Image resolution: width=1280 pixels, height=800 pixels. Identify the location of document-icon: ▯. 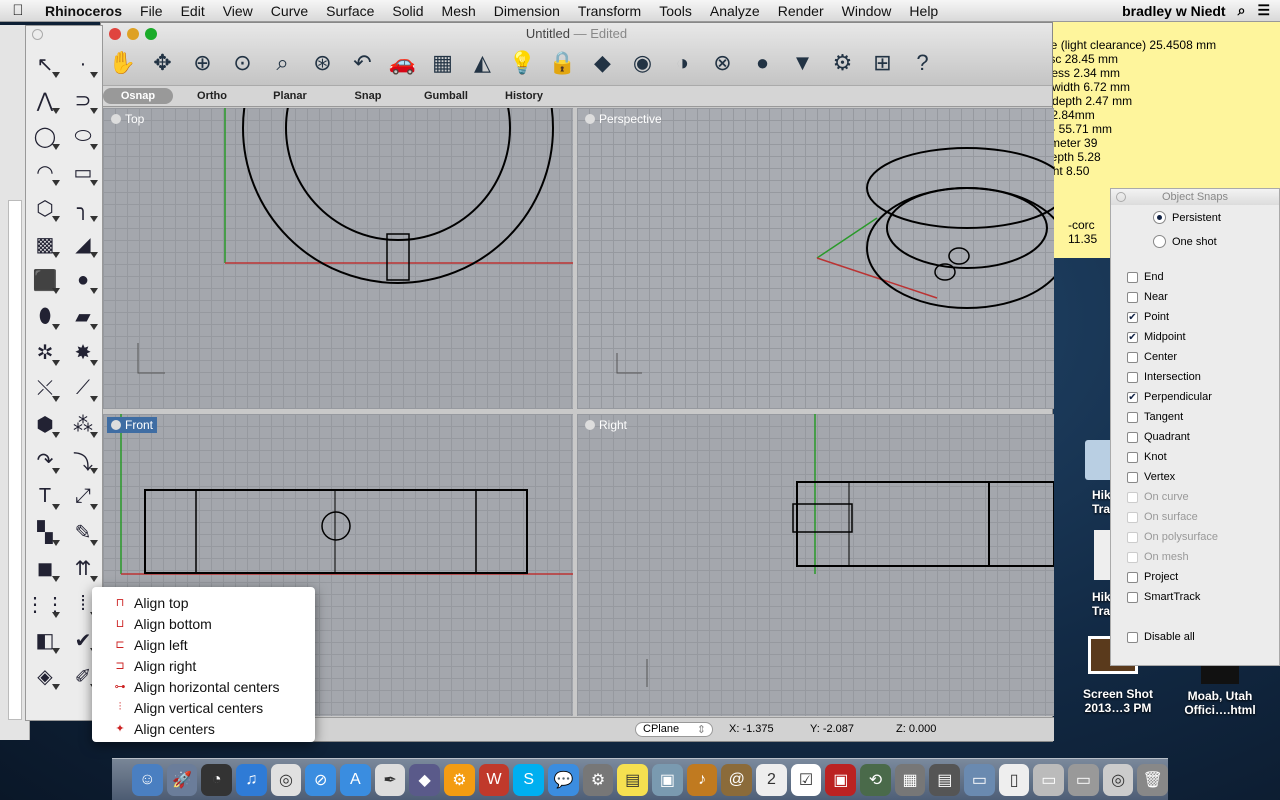
(1014, 779).